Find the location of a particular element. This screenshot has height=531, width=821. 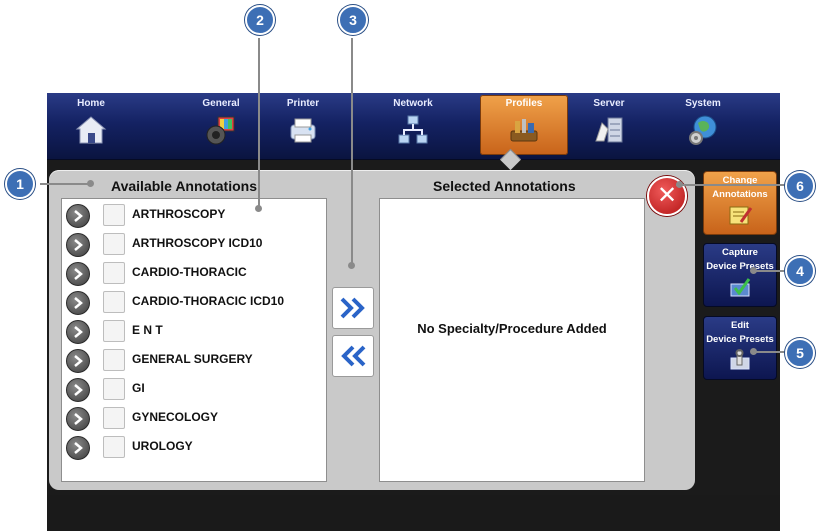

list-item: ARTHROSCOPY is located at coordinates (194, 215).